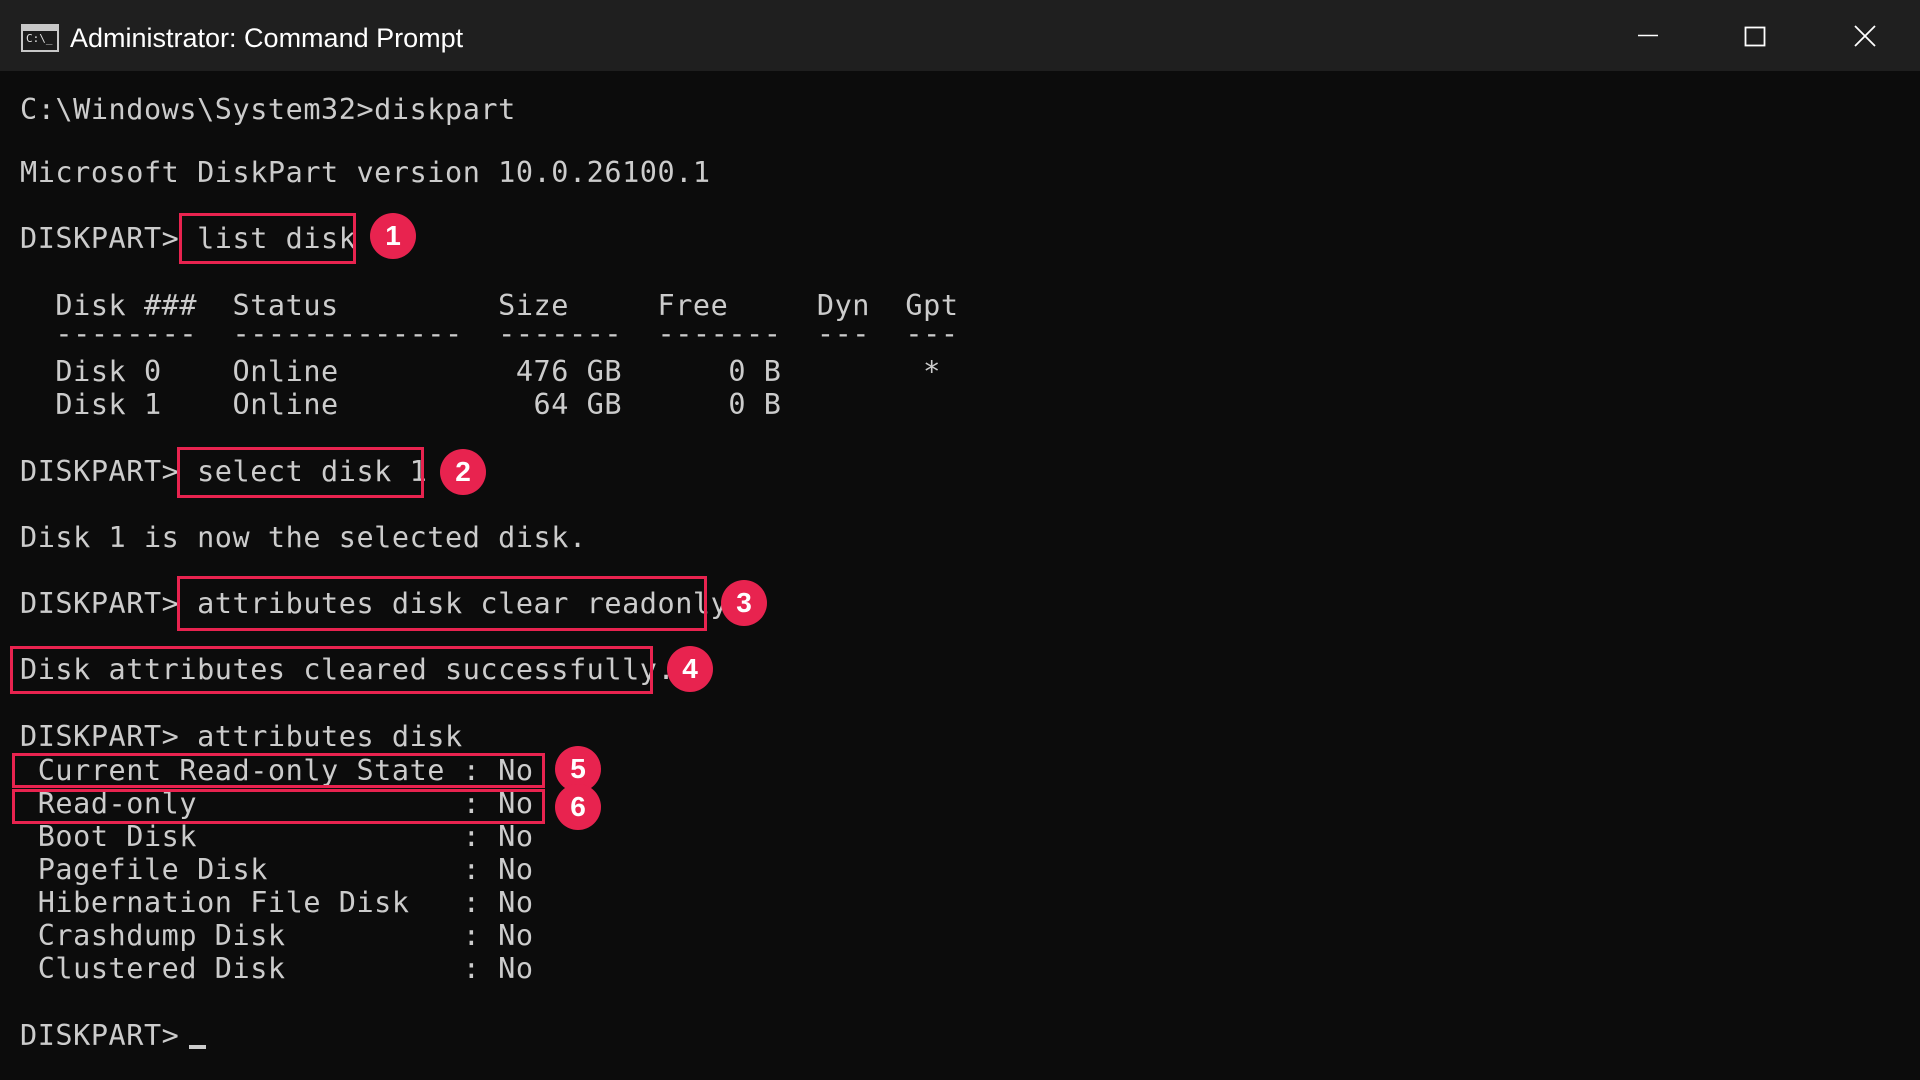 The width and height of the screenshot is (1920, 1080). Describe the element at coordinates (267, 38) in the screenshot. I see `window-title: Administrator: Command Prompt` at that location.